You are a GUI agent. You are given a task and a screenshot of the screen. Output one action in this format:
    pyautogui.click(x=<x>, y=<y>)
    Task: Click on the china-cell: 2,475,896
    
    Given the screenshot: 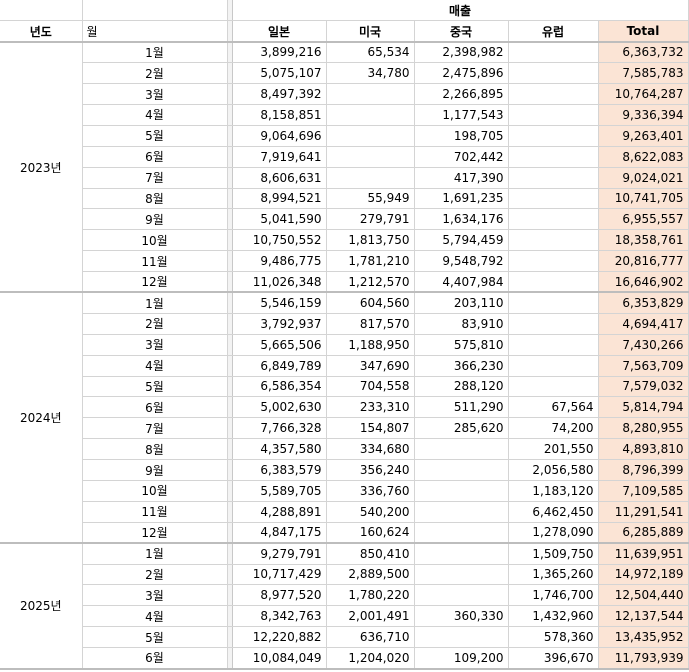 What is the action you would take?
    pyautogui.click(x=461, y=73)
    